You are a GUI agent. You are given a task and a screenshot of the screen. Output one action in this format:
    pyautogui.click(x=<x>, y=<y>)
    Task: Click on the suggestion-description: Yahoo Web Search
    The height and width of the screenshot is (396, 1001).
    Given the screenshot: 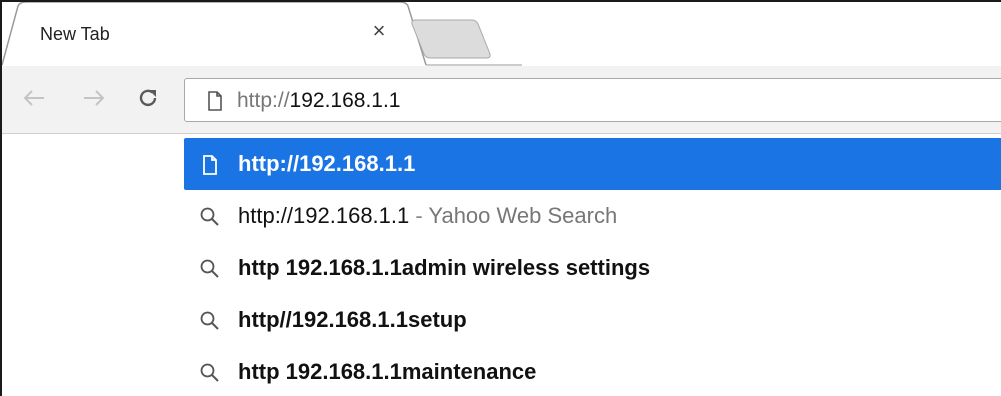 What is the action you would take?
    pyautogui.click(x=523, y=215)
    